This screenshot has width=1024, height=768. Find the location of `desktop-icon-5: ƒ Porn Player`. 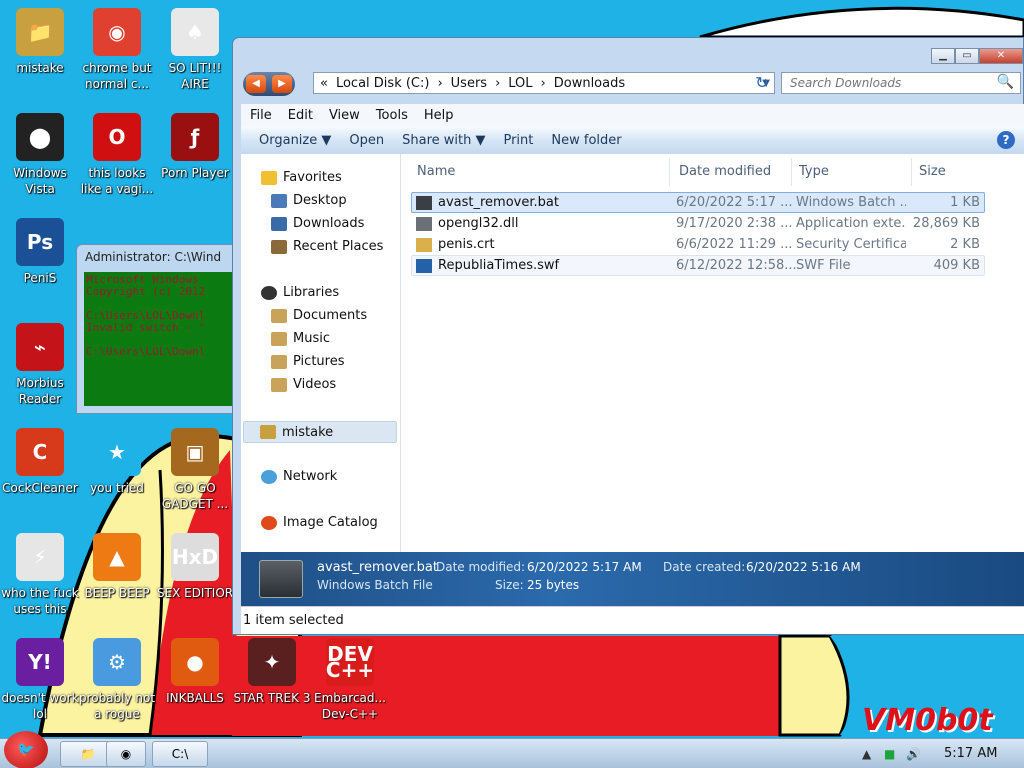

desktop-icon-5: ƒ Porn Player is located at coordinates (195, 147).